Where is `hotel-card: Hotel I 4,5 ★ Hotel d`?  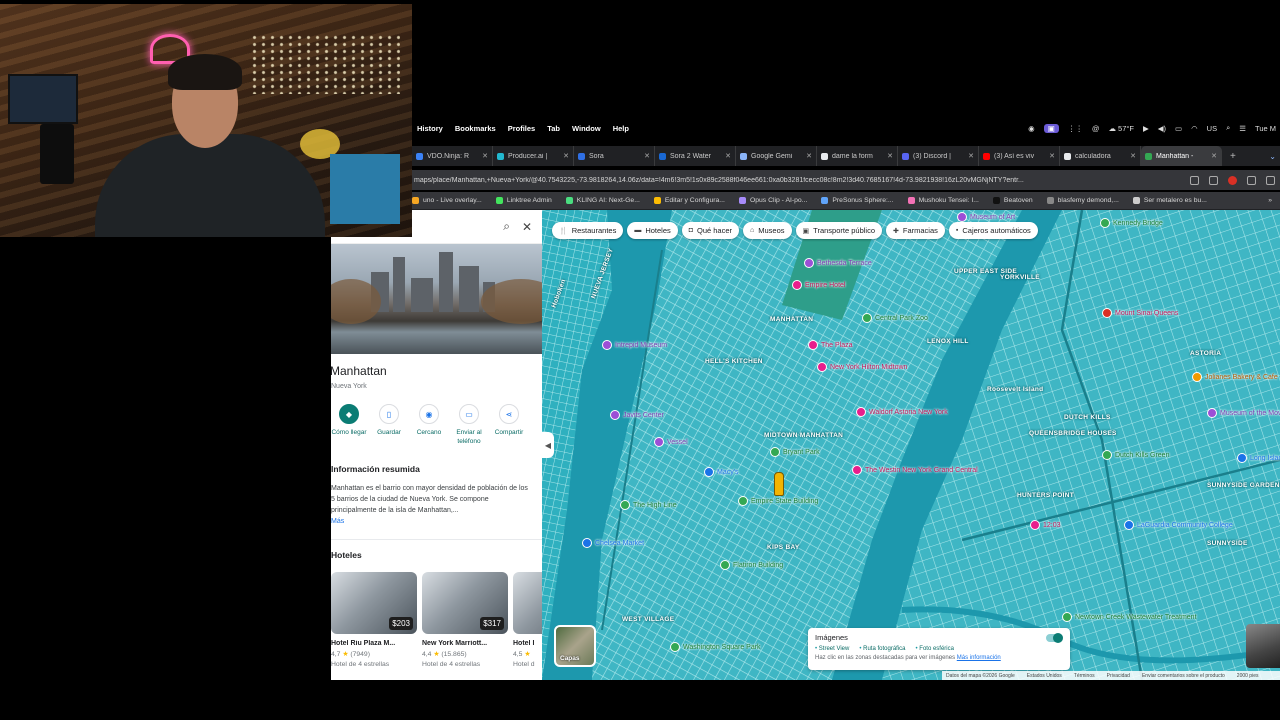
hotel-card: Hotel I 4,5 ★ Hotel d is located at coordinates (527, 620).